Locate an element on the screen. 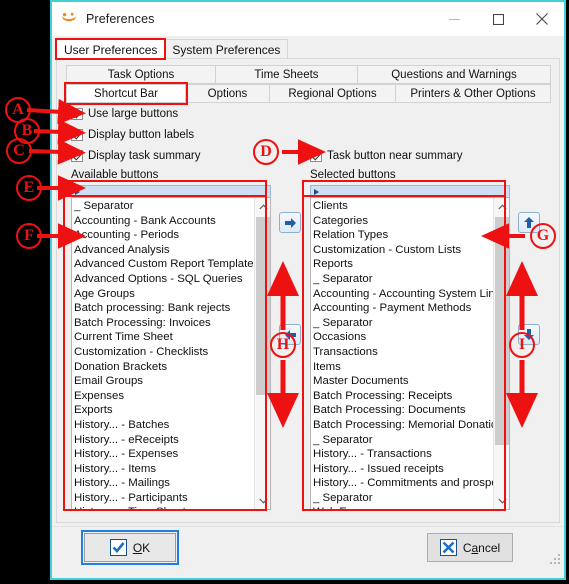  tab-task-options: Task Options is located at coordinates (141, 74).